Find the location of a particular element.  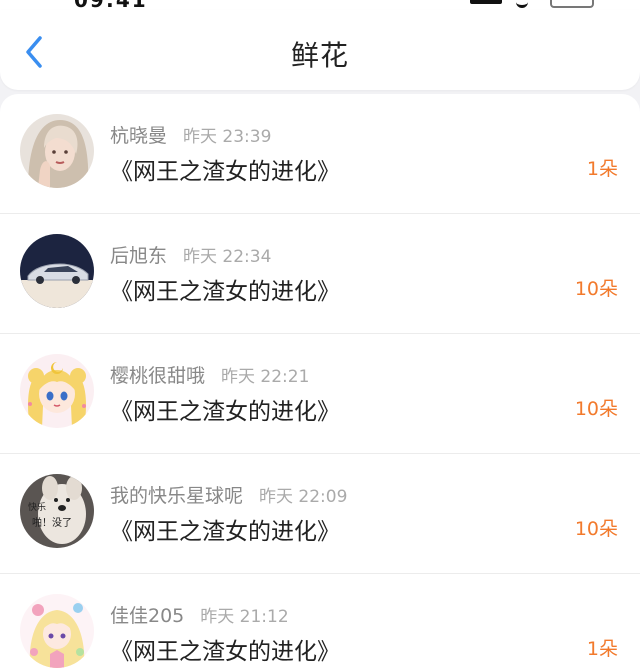

status-bar: 09:41 is located at coordinates (320, 5).